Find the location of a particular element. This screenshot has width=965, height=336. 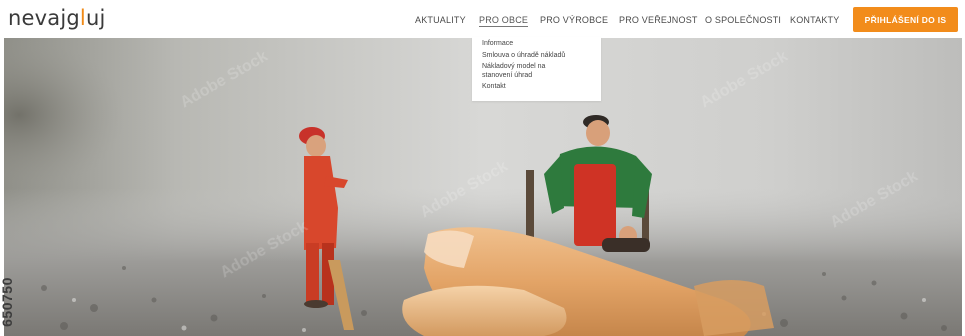

login-button: PŘIHLÁŠENÍ DO IS is located at coordinates (905, 19).